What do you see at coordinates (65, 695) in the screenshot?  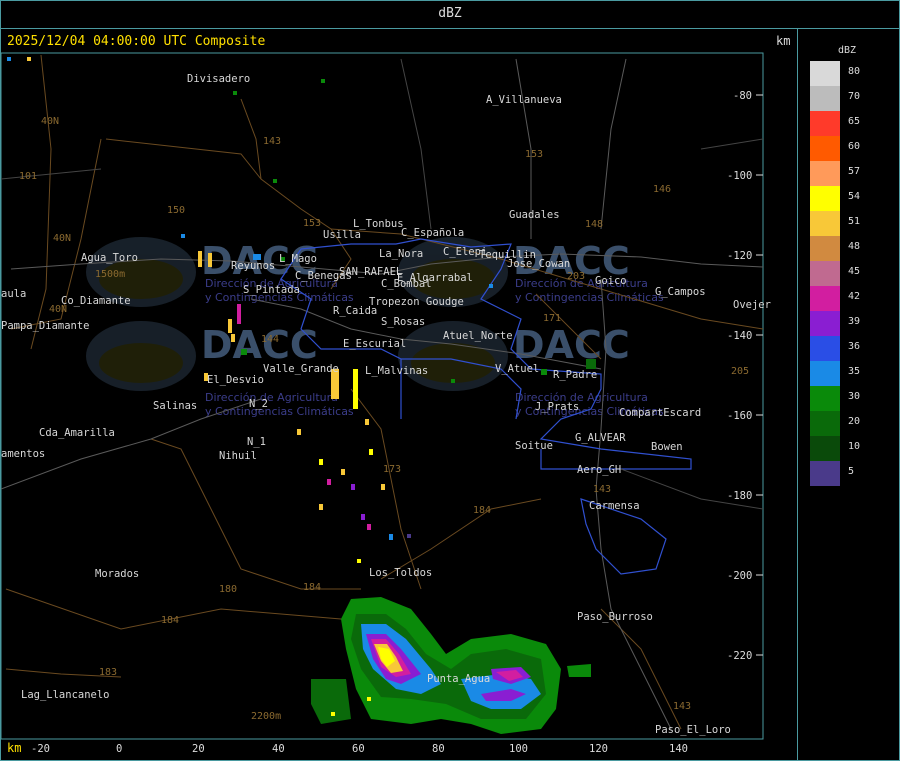 I see `place-label: Lag_Llancanelo` at bounding box center [65, 695].